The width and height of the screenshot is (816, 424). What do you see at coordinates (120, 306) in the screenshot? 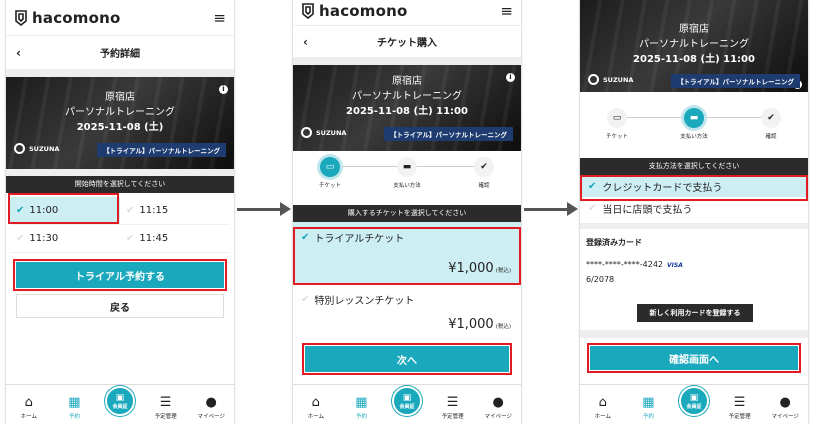
I see `back-button: 戻る` at bounding box center [120, 306].